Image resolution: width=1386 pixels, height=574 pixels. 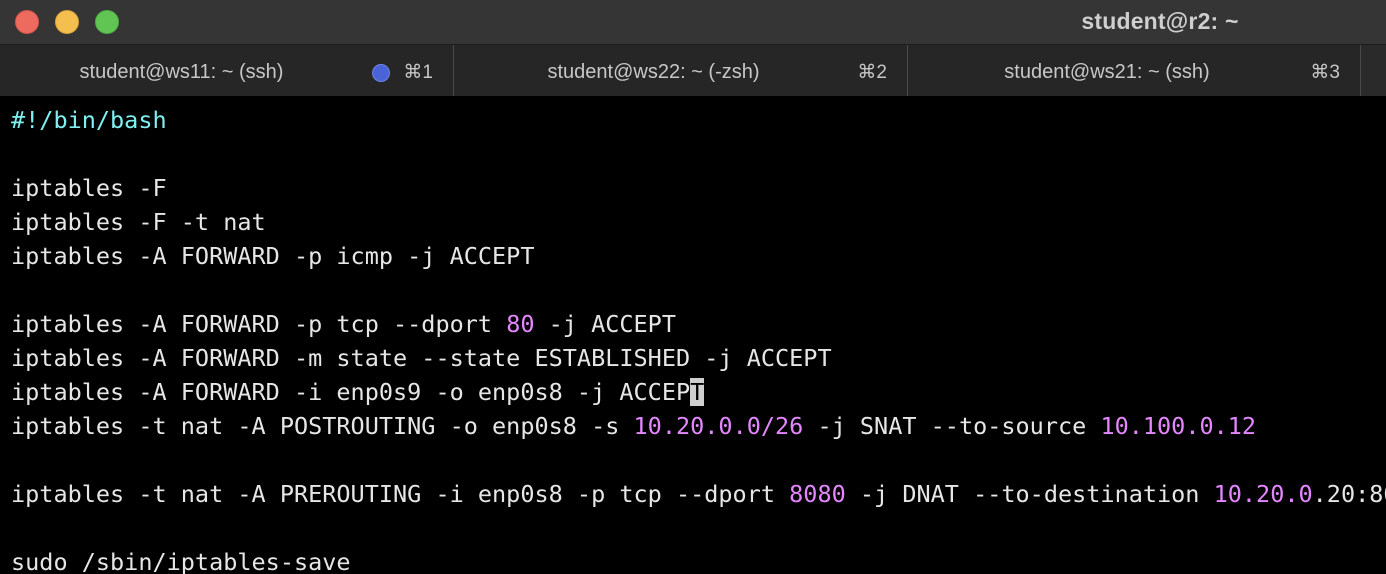 What do you see at coordinates (418, 72) in the screenshot?
I see `tab-shortcut: ⌘1` at bounding box center [418, 72].